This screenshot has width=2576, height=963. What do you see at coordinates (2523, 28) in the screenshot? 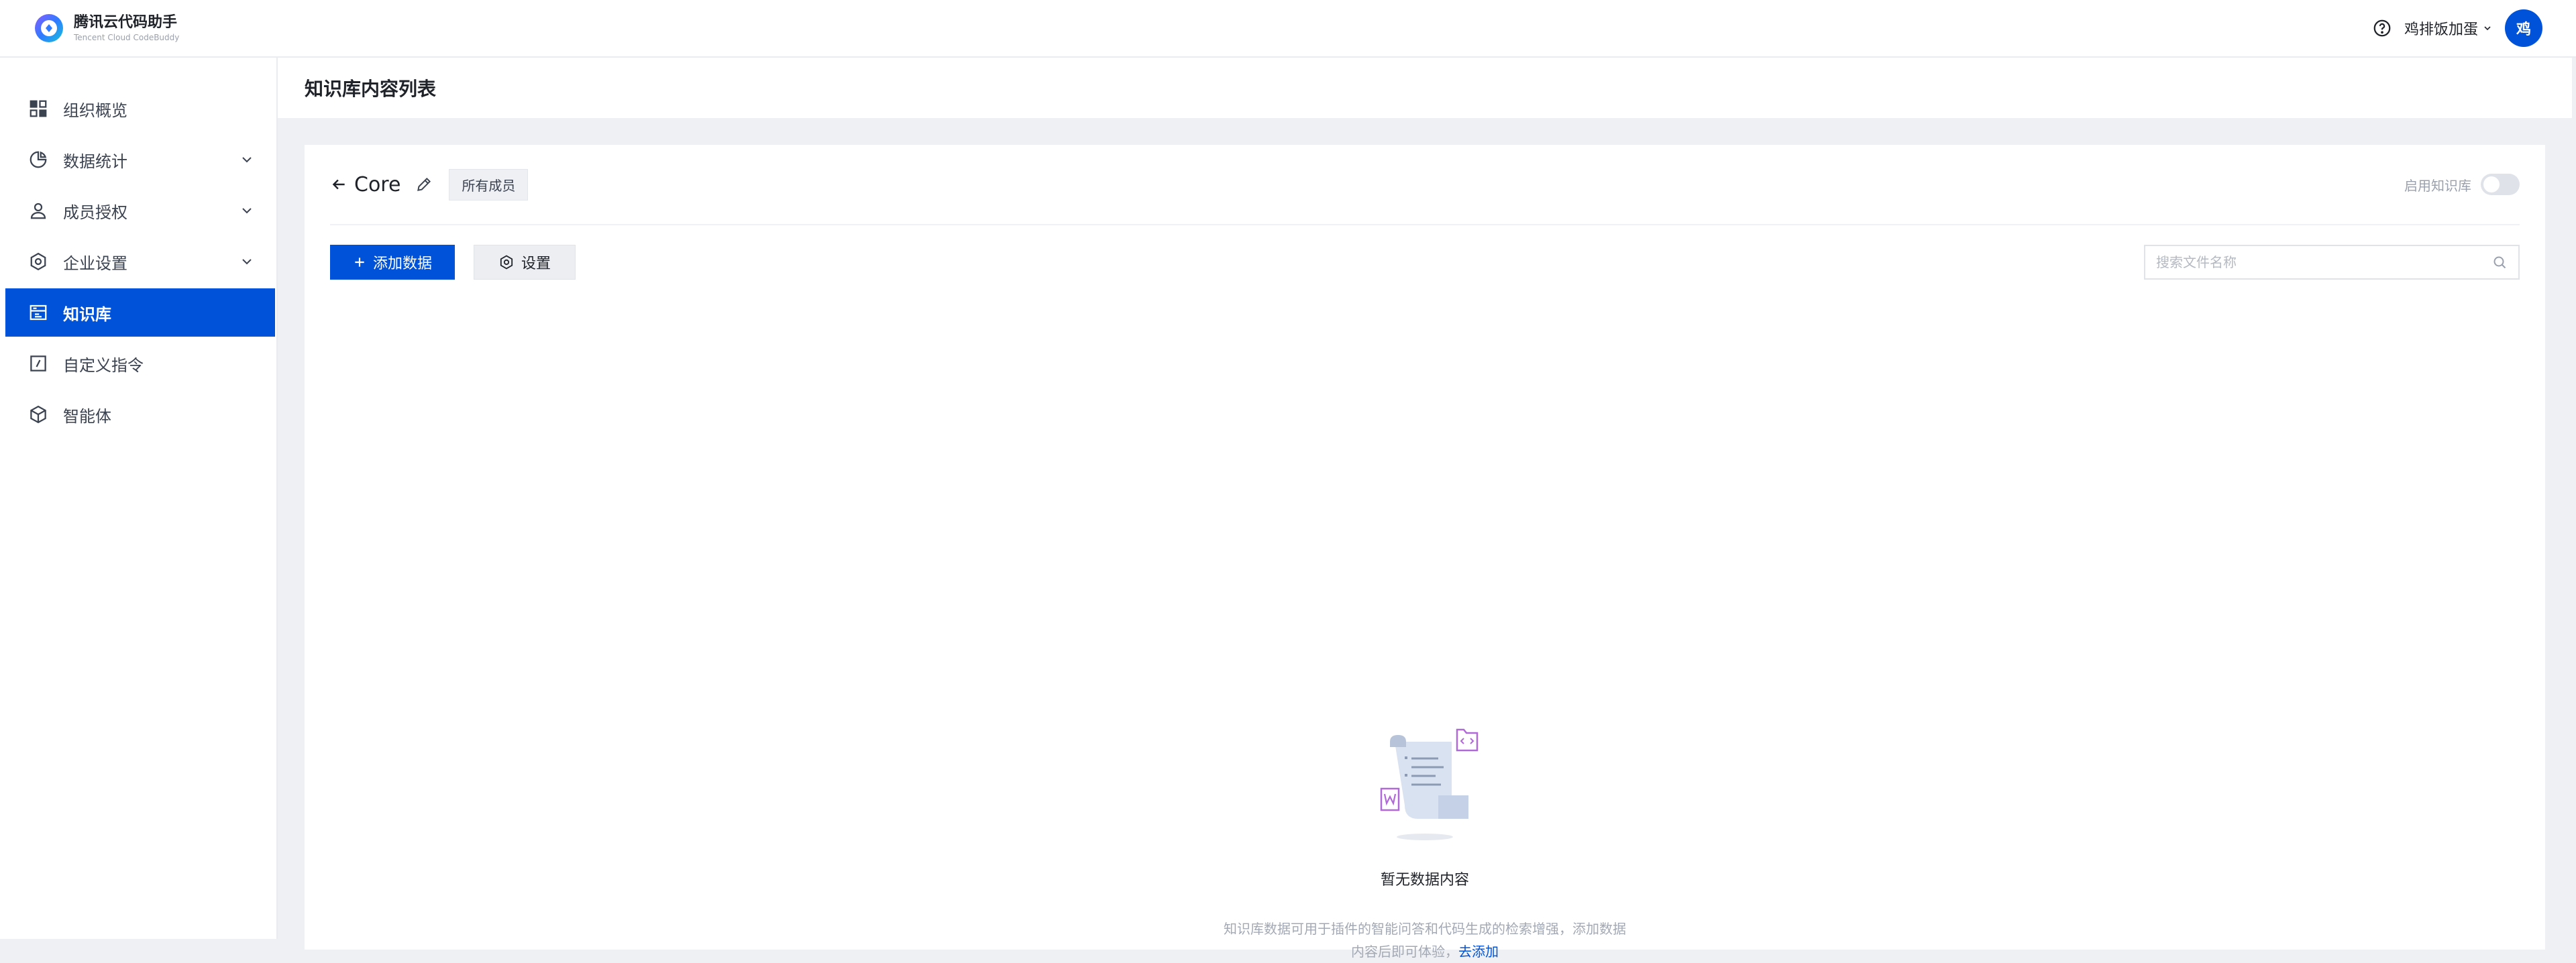
I see `avatar: 鸡` at bounding box center [2523, 28].